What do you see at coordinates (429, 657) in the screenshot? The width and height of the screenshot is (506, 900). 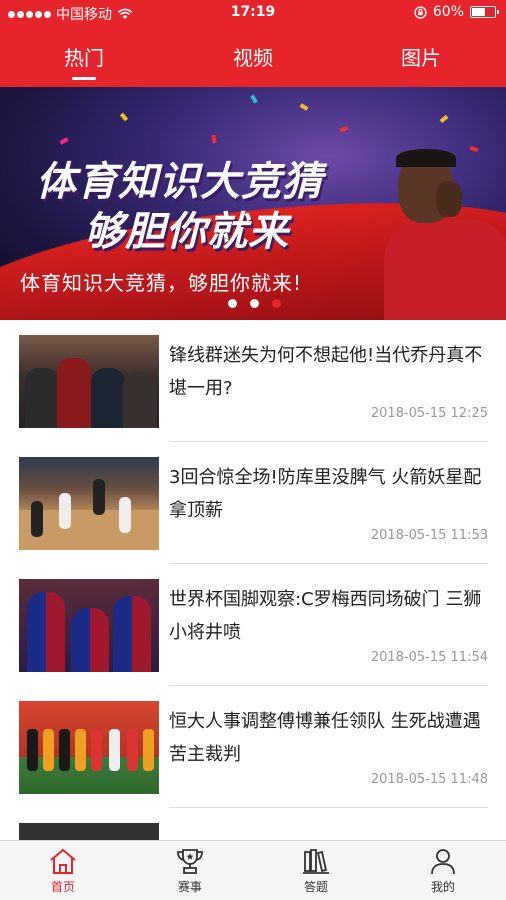 I see `news-time: 2018-05-15 11:54` at bounding box center [429, 657].